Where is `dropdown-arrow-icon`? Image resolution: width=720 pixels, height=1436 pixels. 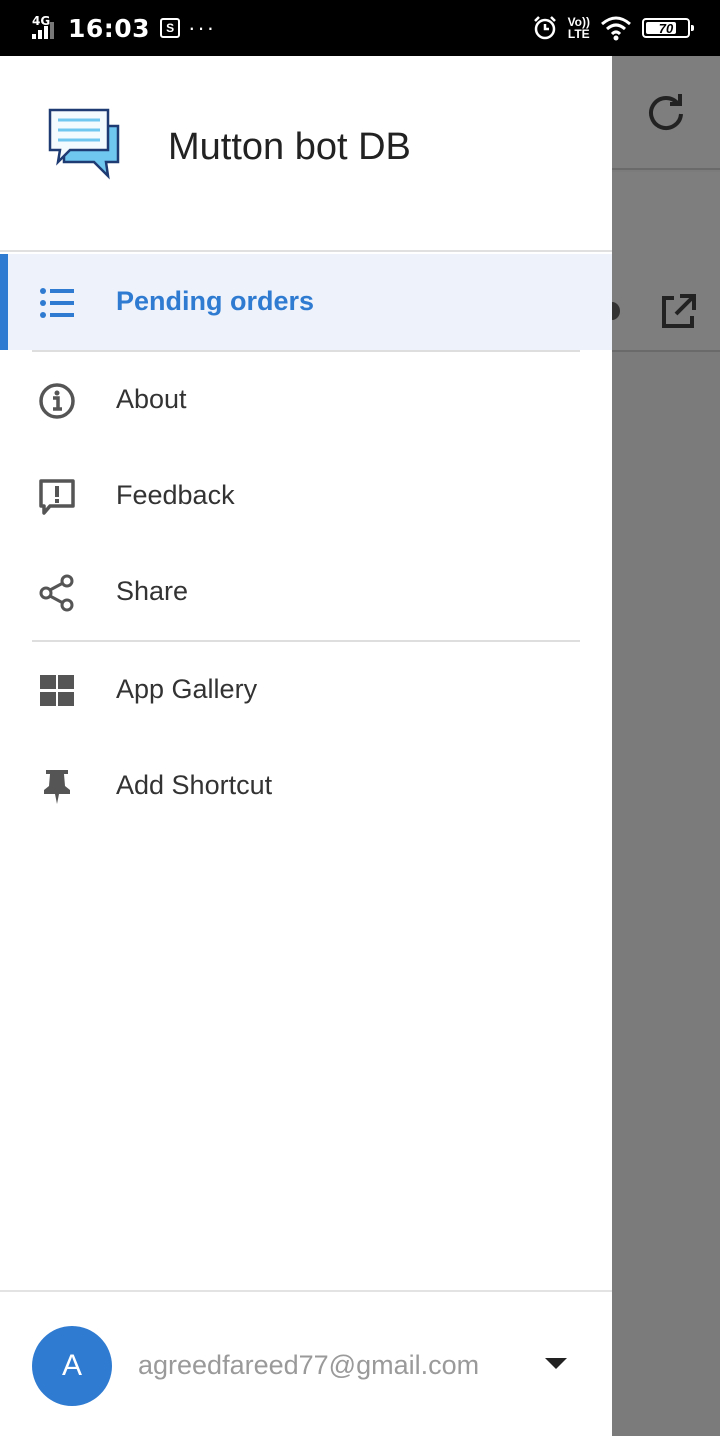 dropdown-arrow-icon is located at coordinates (556, 1363).